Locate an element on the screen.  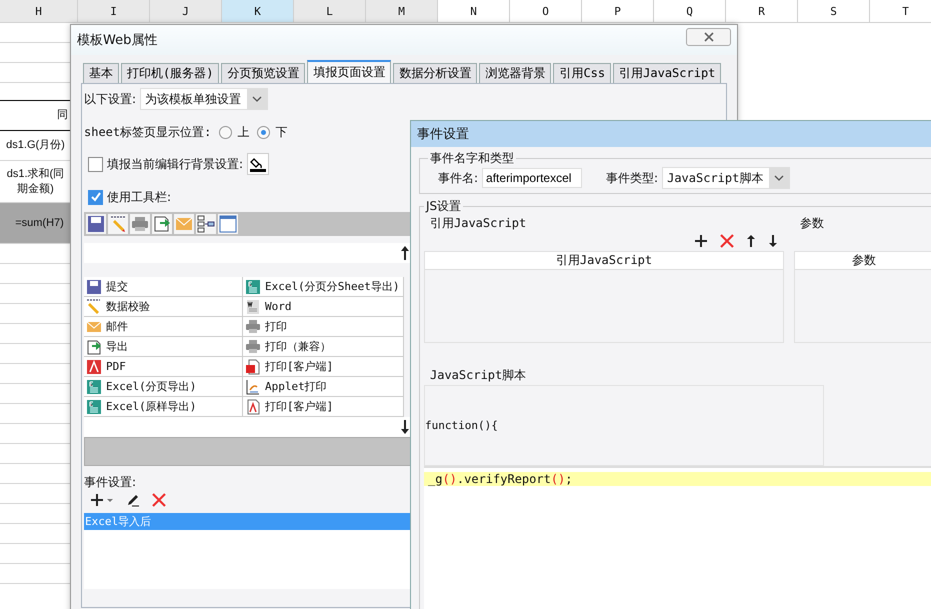
toolbar-button-option: Excel(分页分Sheet导出) is located at coordinates (323, 287).